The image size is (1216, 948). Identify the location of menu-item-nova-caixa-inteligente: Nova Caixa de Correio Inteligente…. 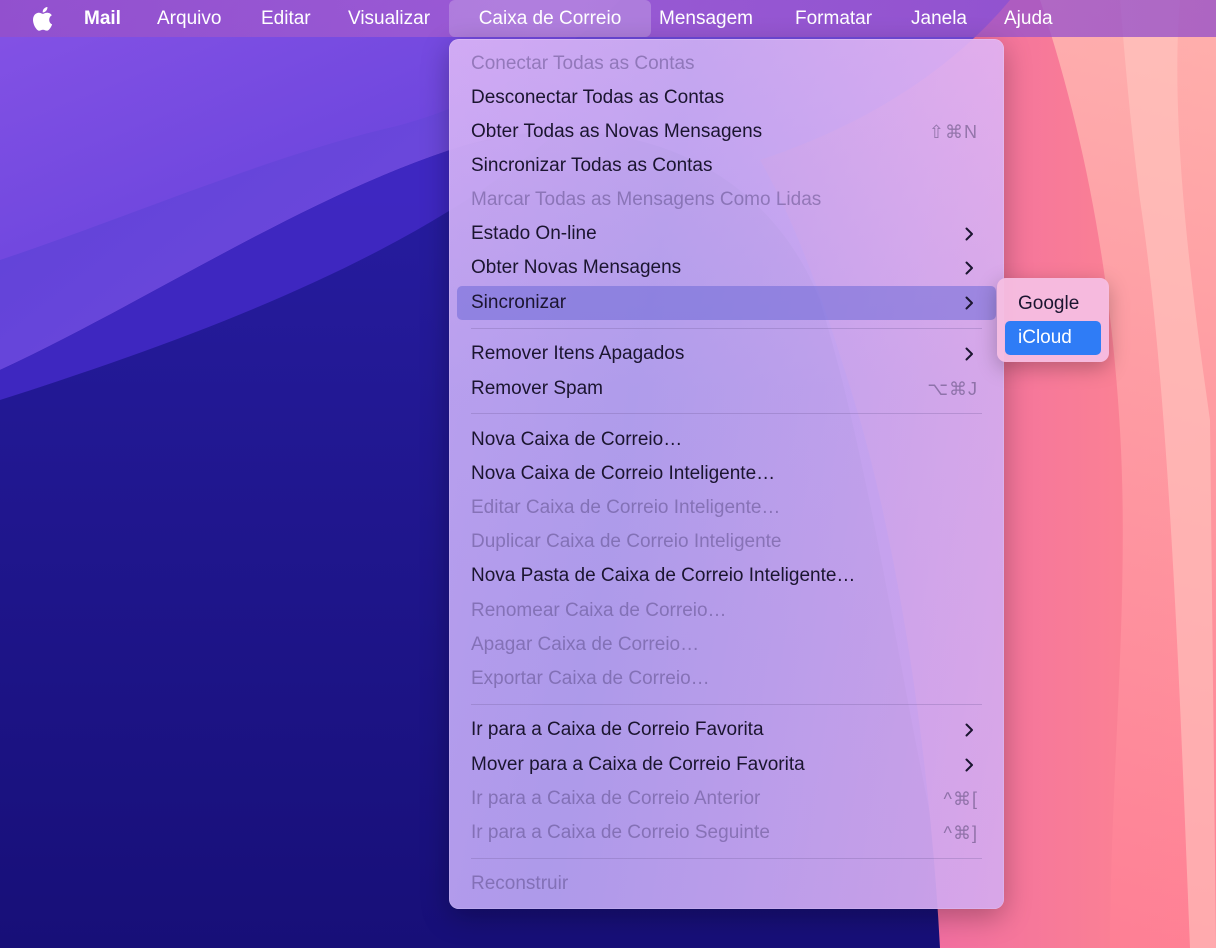
(726, 474).